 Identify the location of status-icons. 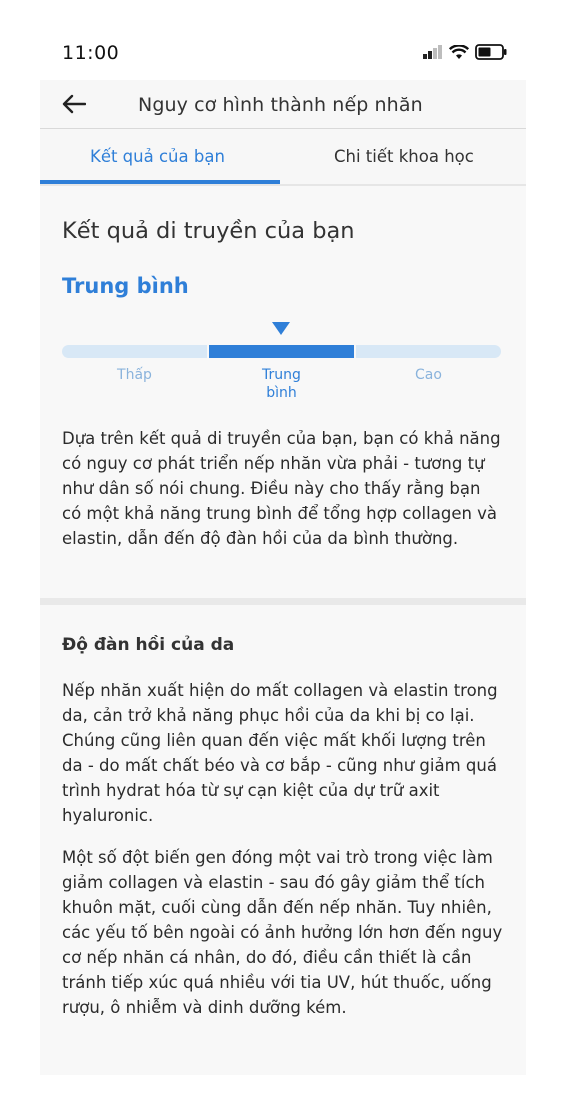
(465, 52).